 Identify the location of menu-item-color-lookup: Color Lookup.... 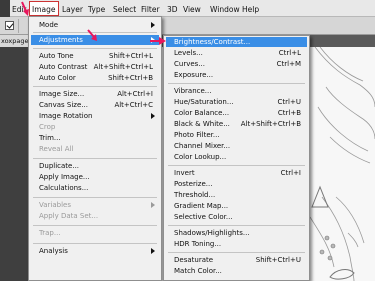
(236, 157).